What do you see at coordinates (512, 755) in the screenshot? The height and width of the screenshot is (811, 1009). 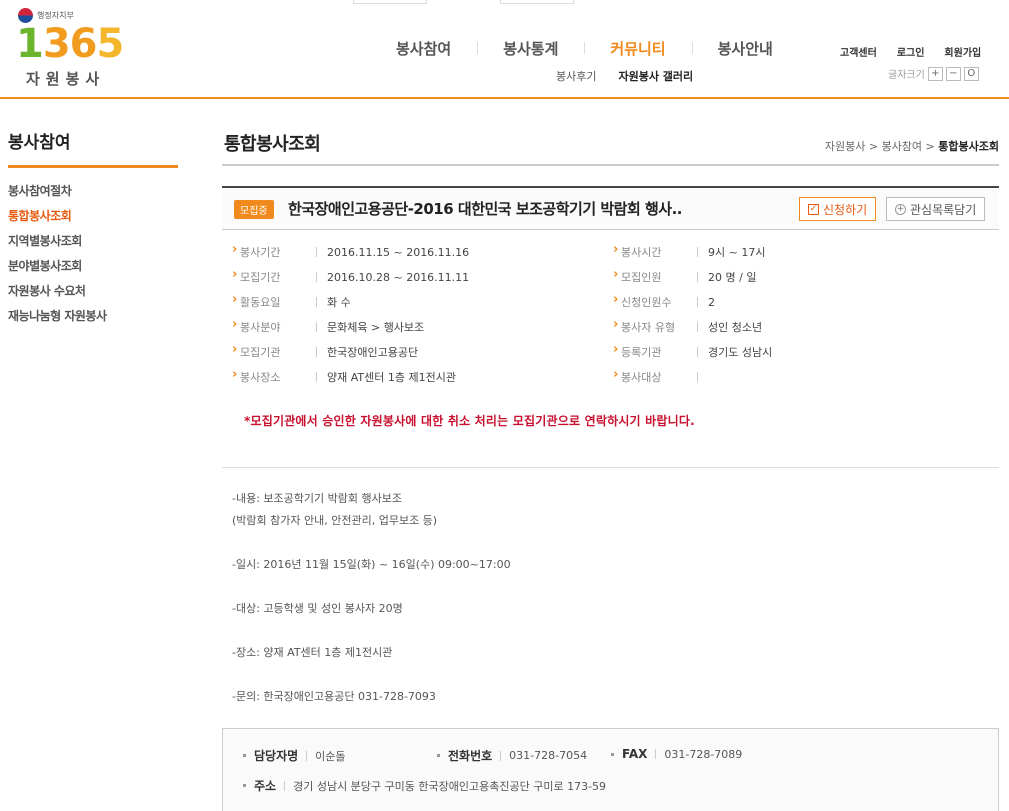 I see `contact-phone: 전화번호 031-728-7054` at bounding box center [512, 755].